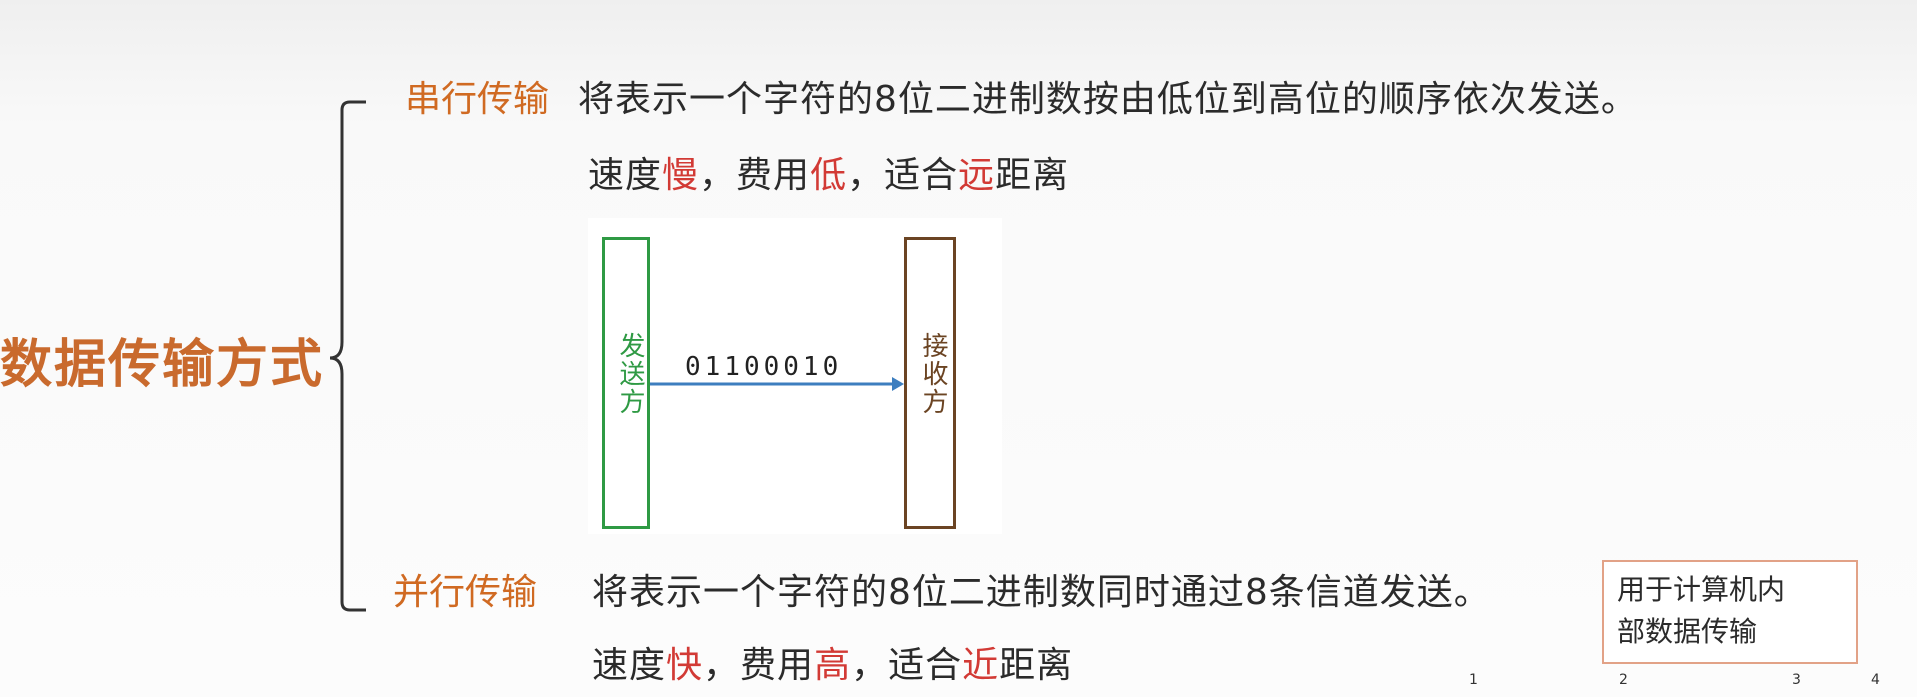 This screenshot has height=697, width=1917. What do you see at coordinates (1041, 592) in the screenshot?
I see `parallel-description: 将表示一个字符的8位二进制数同时通过8条信道发送。` at bounding box center [1041, 592].